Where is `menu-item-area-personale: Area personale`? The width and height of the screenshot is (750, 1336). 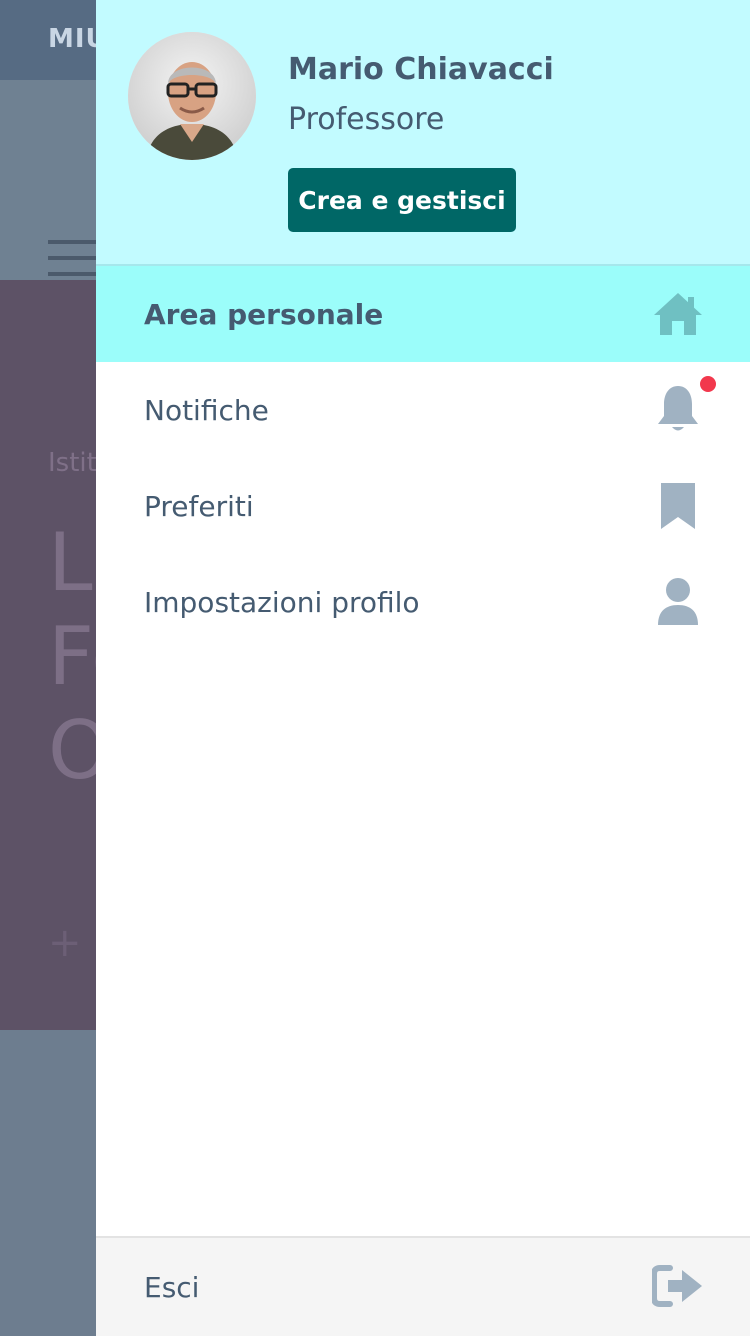 menu-item-area-personale: Area personale is located at coordinates (423, 314).